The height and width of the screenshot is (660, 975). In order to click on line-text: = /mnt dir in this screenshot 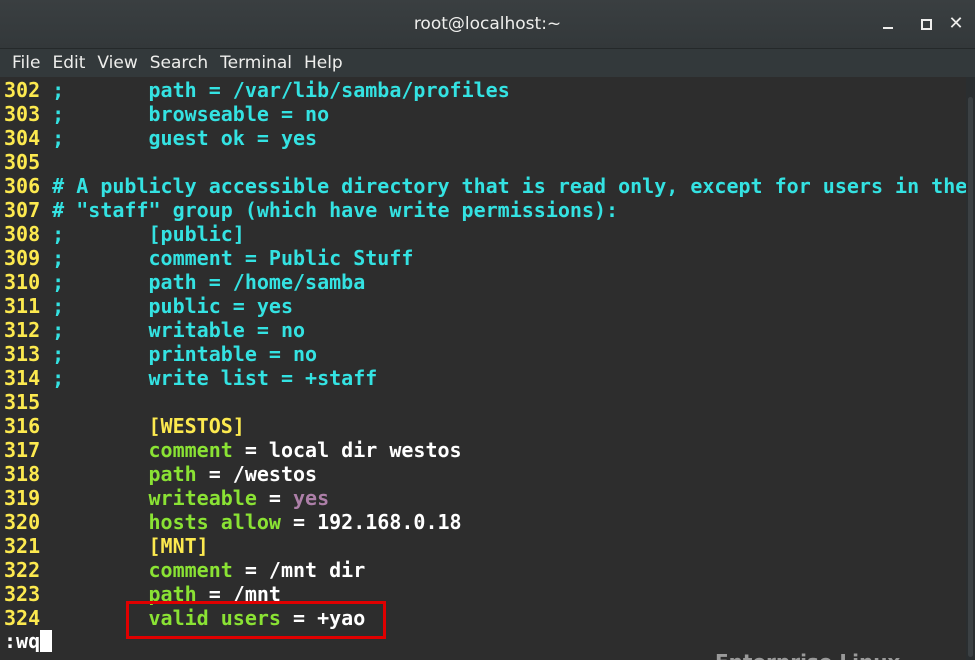, I will do `click(299, 570)`.